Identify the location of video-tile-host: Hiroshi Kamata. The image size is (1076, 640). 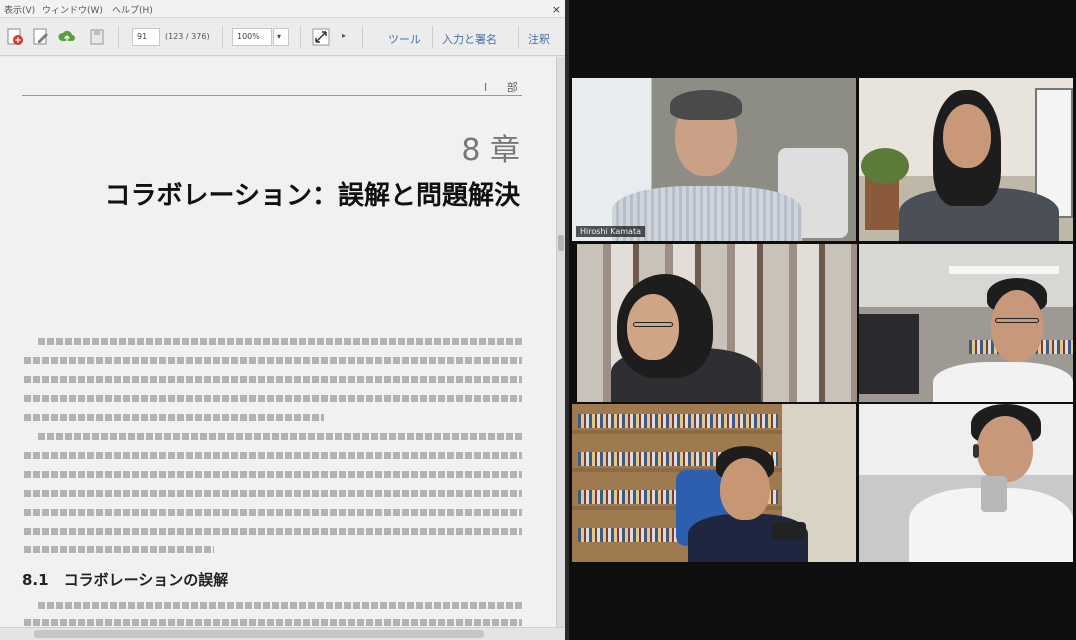
(714, 159).